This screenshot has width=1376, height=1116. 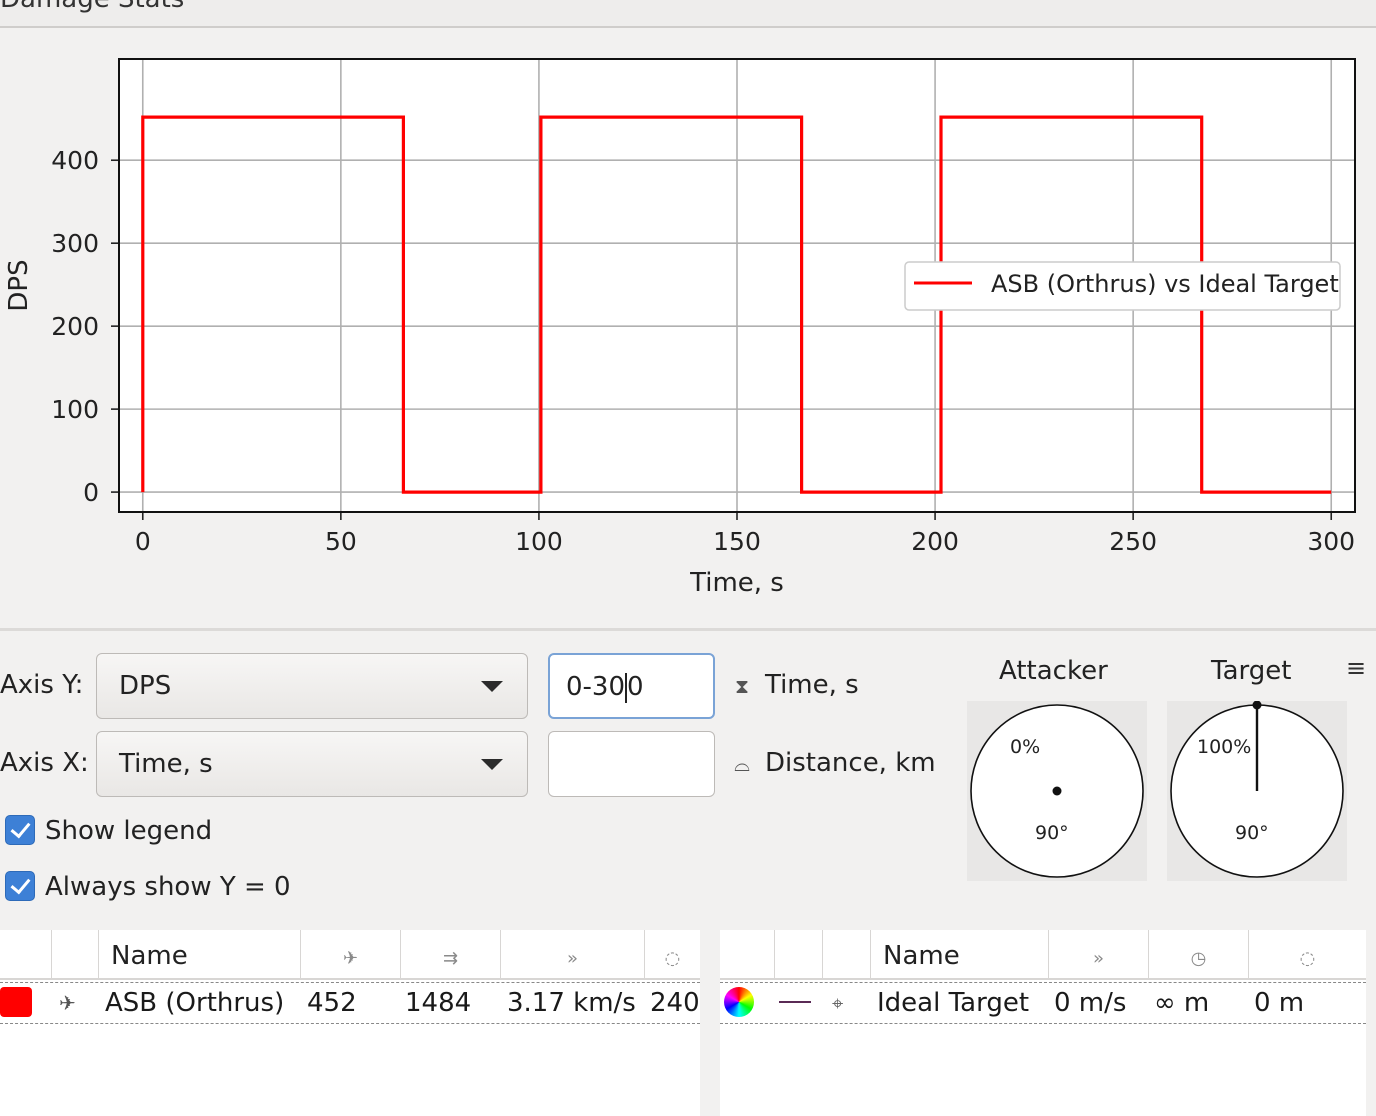 I want to click on col-sig: ◷, so click(x=1199, y=954).